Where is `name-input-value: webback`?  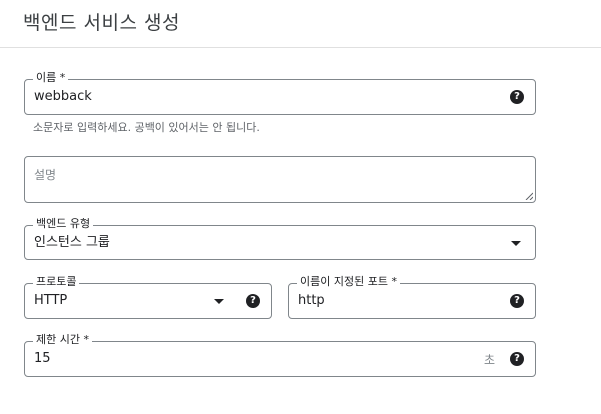
name-input-value: webback is located at coordinates (63, 97).